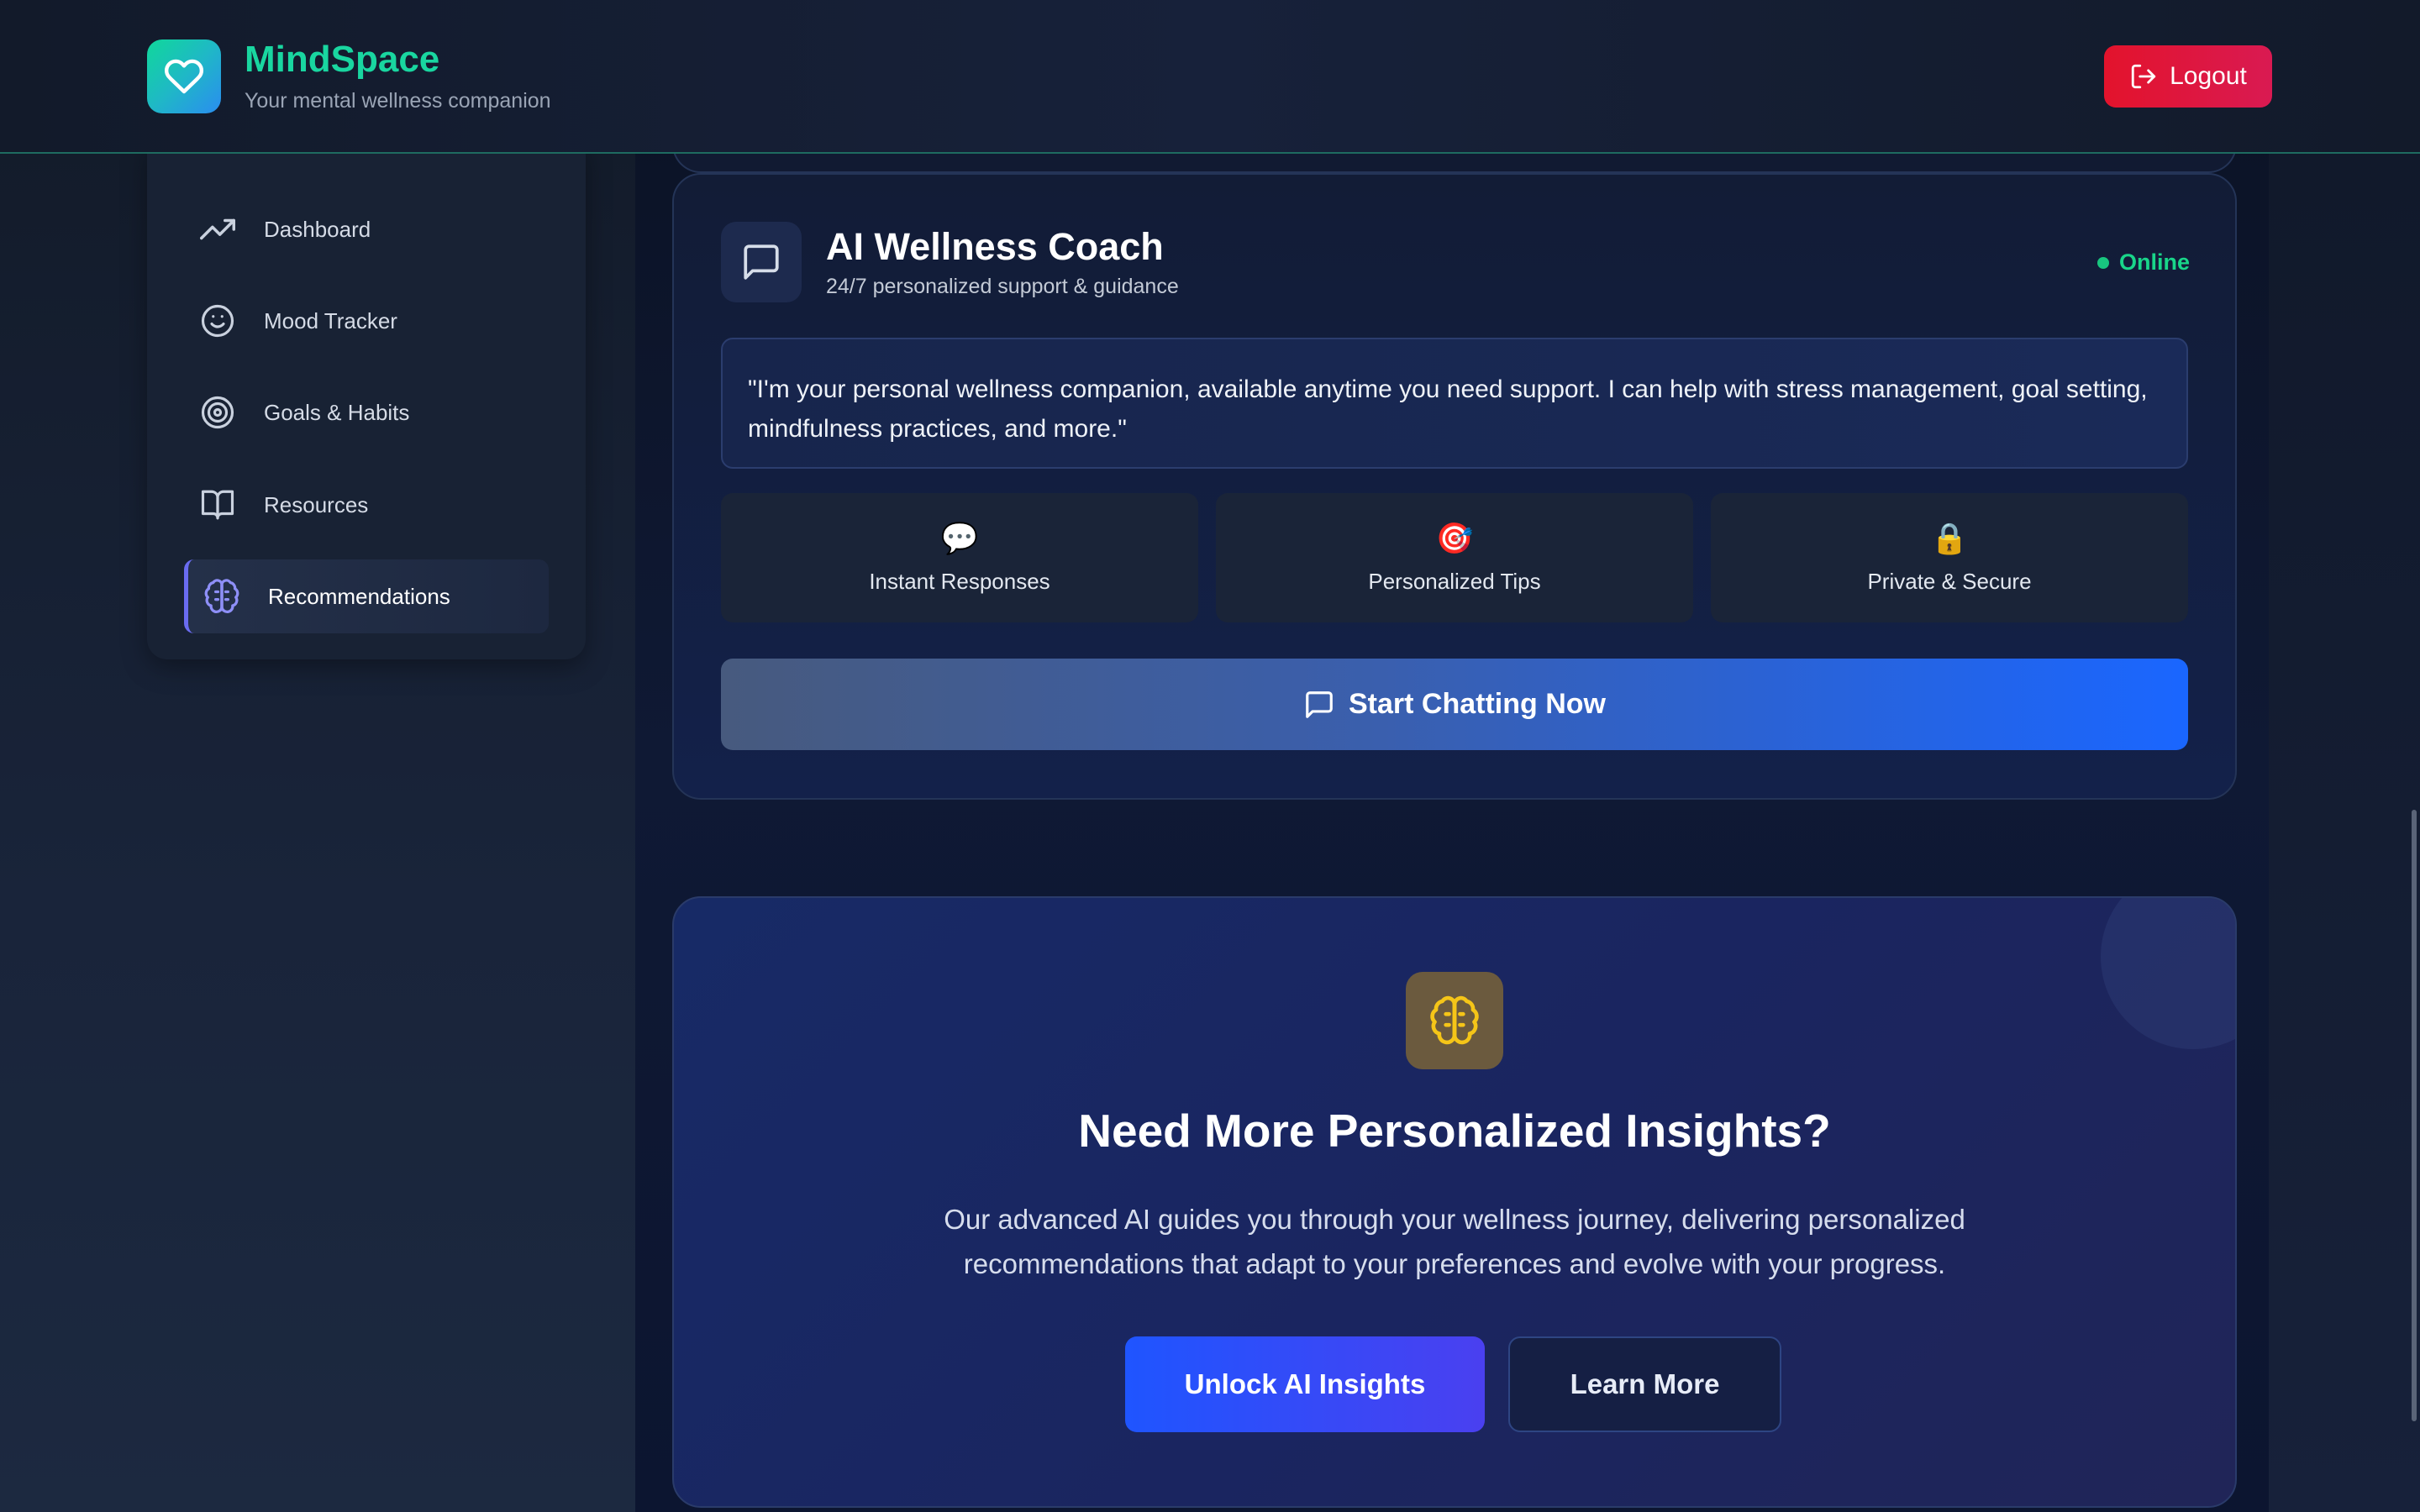 The width and height of the screenshot is (2420, 1512). What do you see at coordinates (1949, 557) in the screenshot?
I see `feature-private-secure: 🔒 Private & Secure` at bounding box center [1949, 557].